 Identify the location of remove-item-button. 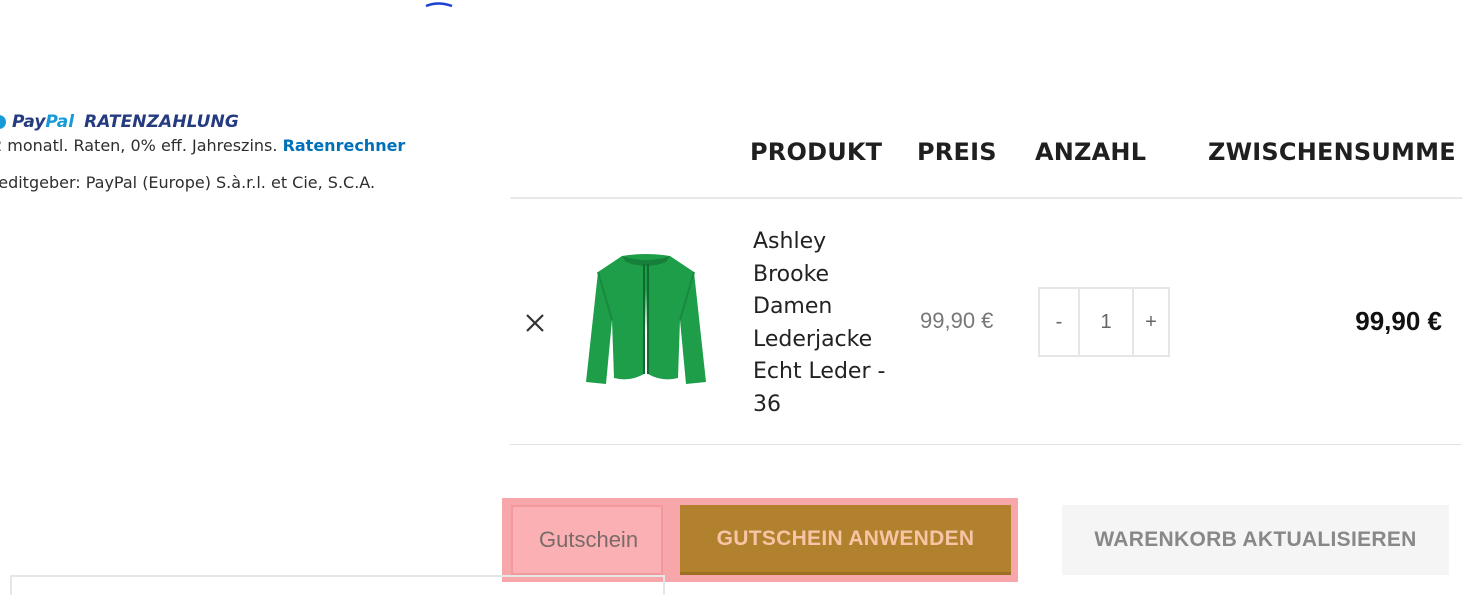
(535, 323).